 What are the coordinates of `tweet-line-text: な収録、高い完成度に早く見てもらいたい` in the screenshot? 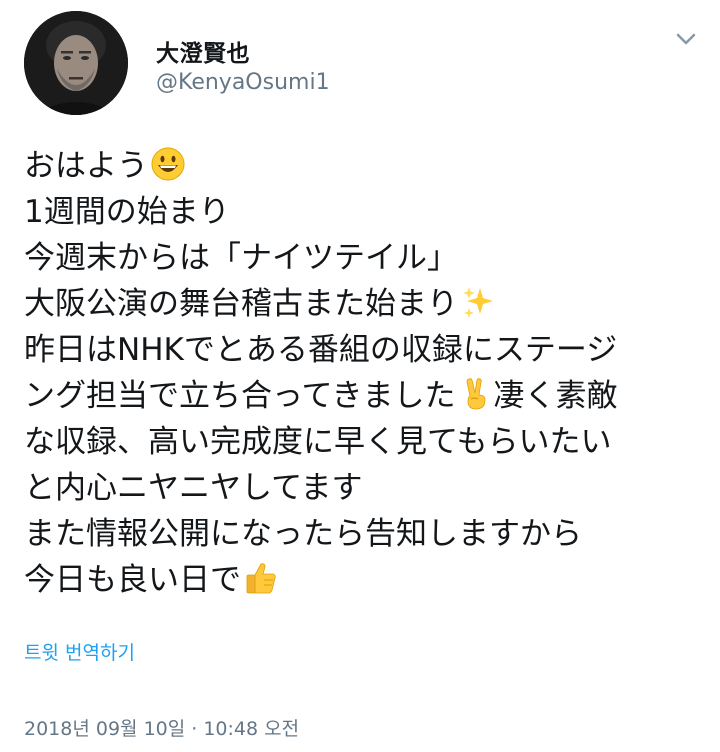 It's located at (318, 442).